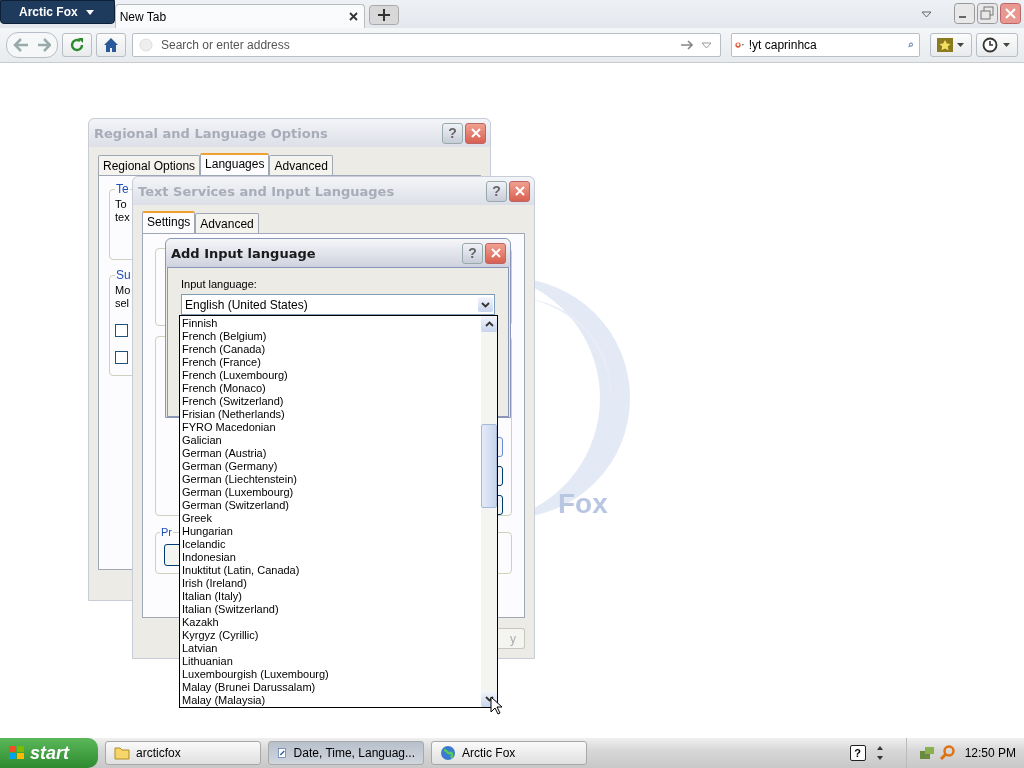 This screenshot has height=768, width=1024. What do you see at coordinates (687, 45) in the screenshot?
I see `arrow-icon` at bounding box center [687, 45].